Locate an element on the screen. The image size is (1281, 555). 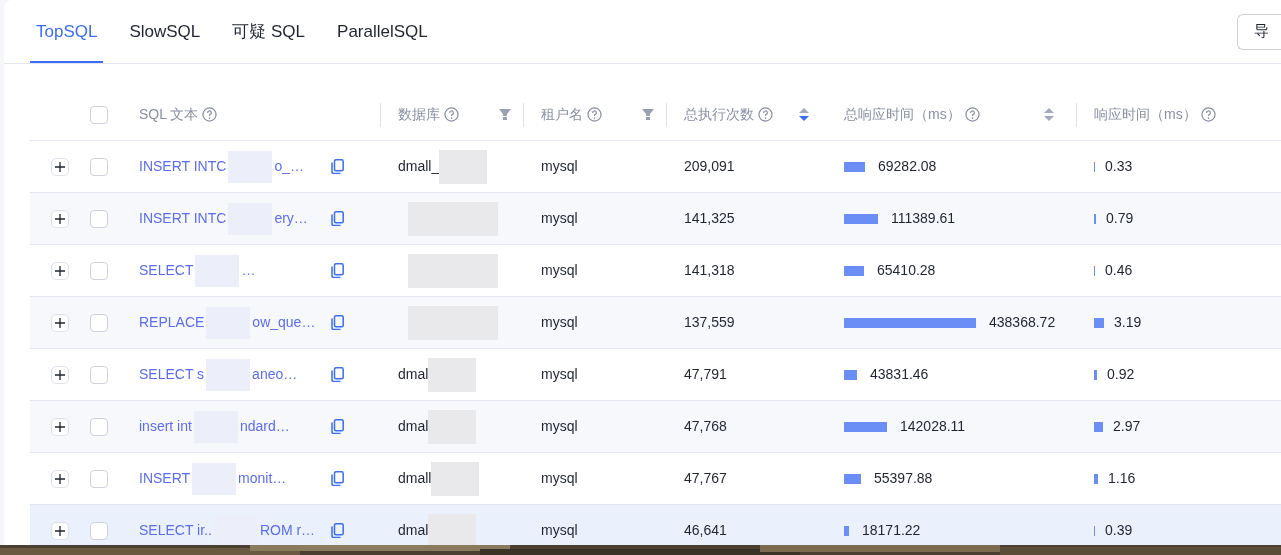
table-row: SELECT ir.. ROM r… dmal mysql 46,641 18171.22 0.39 is located at coordinates (655, 525).